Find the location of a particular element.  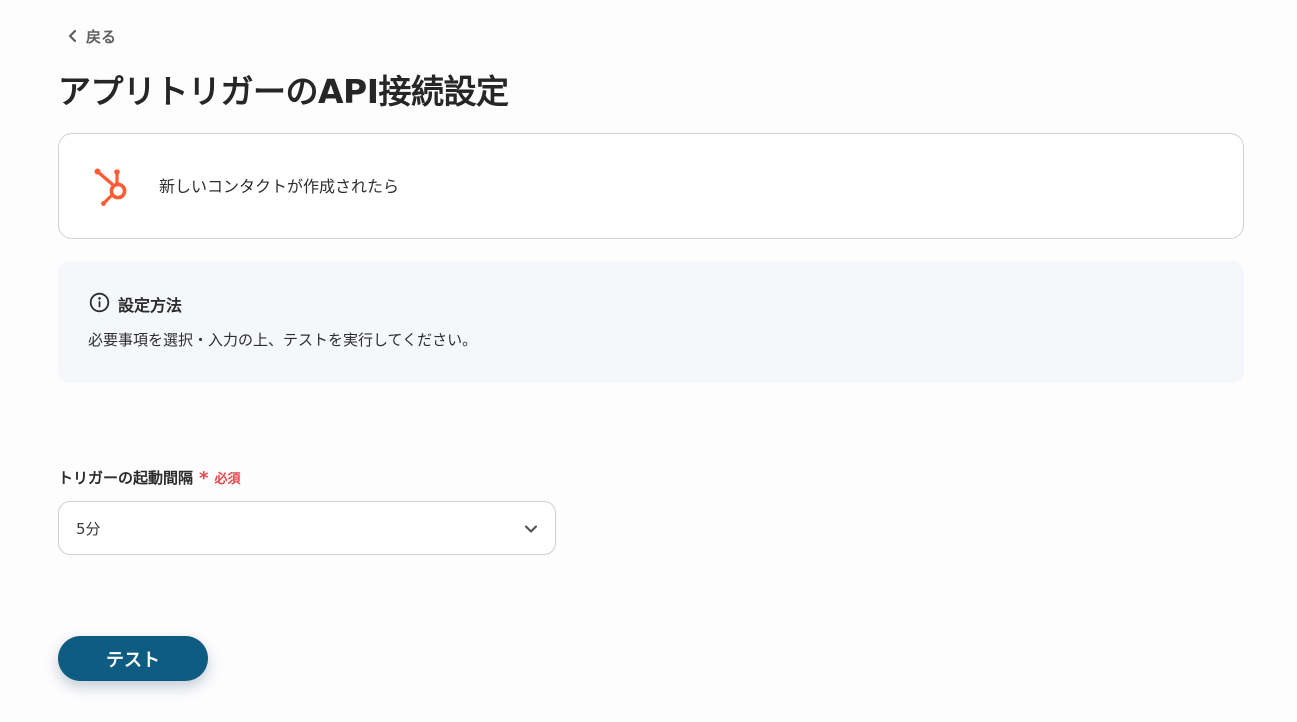

back-label: 戻る is located at coordinates (101, 36).